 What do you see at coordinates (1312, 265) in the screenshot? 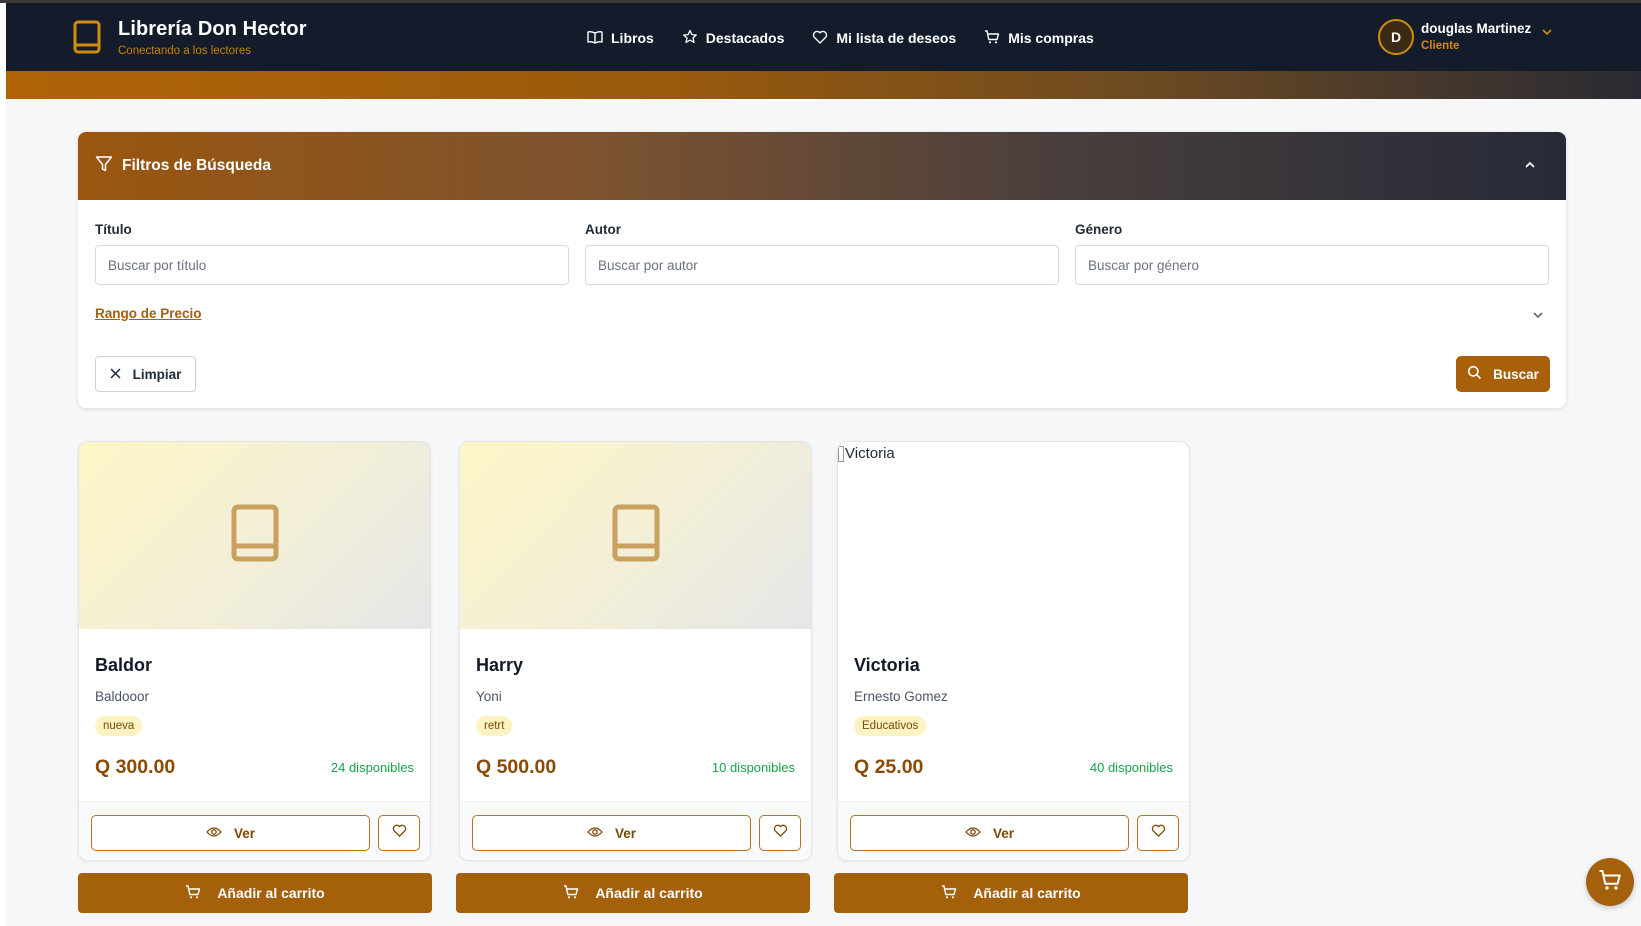
I see `genre-search-input` at bounding box center [1312, 265].